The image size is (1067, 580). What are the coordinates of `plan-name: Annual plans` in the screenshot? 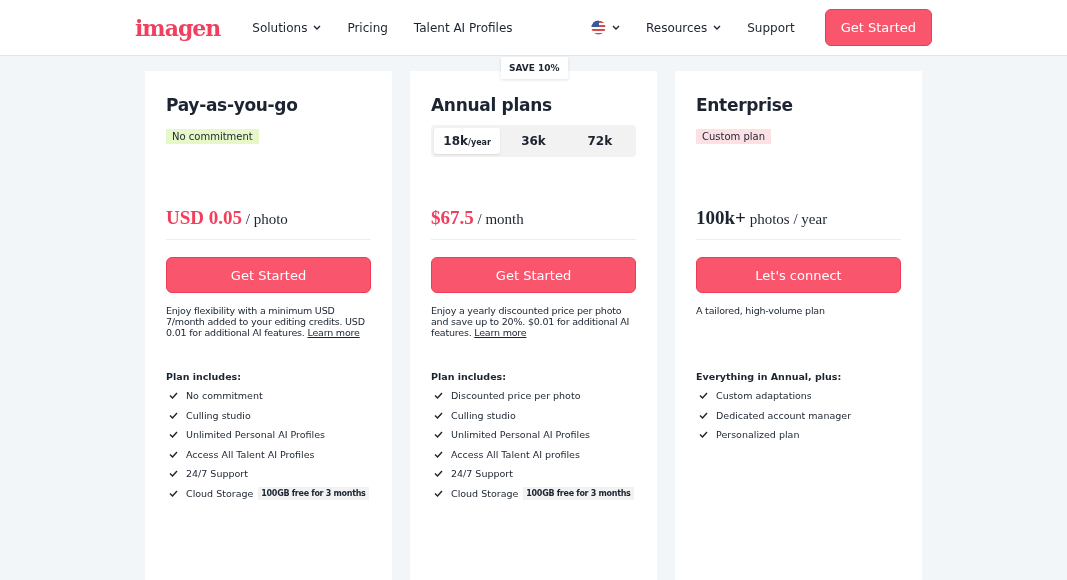 It's located at (492, 105).